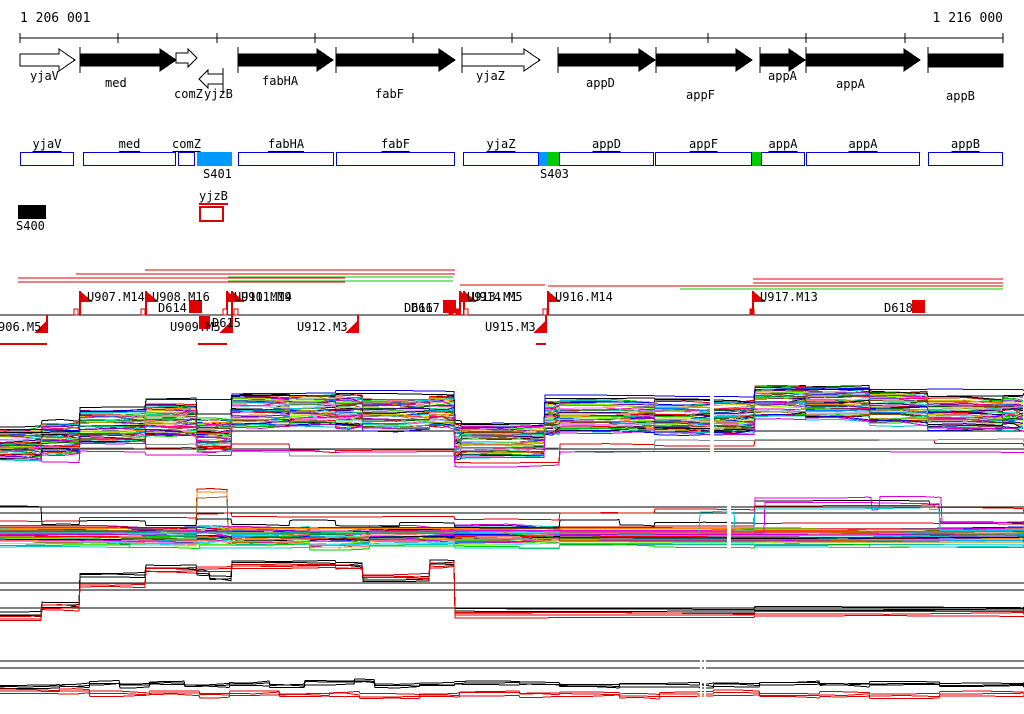 Image resolution: width=1024 pixels, height=714 pixels. Describe the element at coordinates (322, 327) in the screenshot. I see `probe-label-U912.M3: U912.M3` at that location.